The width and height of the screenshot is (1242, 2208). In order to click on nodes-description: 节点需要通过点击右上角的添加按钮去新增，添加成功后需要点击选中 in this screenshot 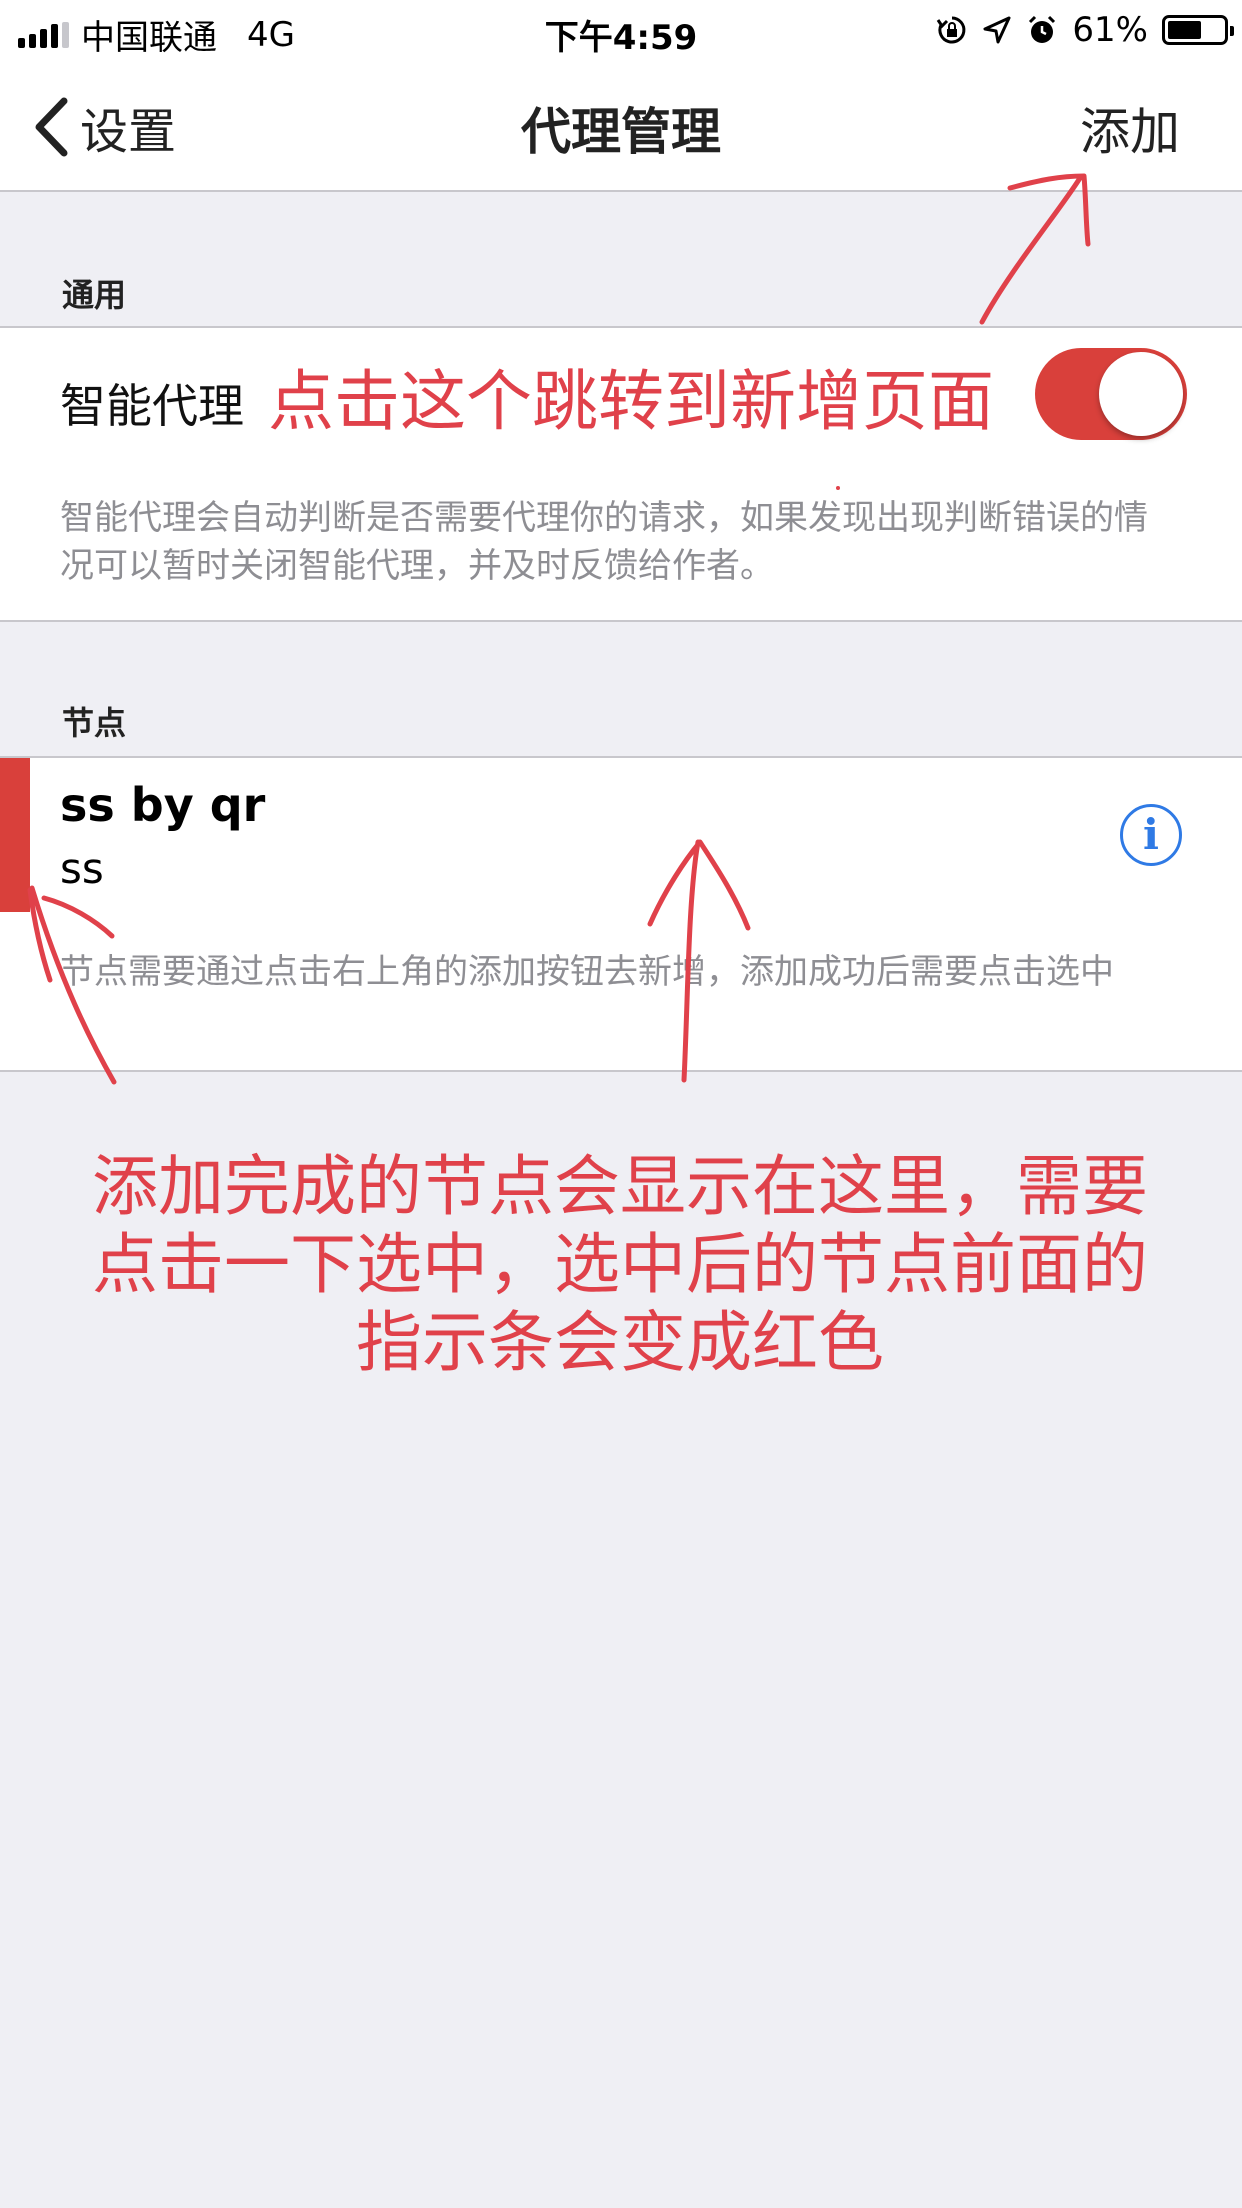, I will do `click(587, 972)`.